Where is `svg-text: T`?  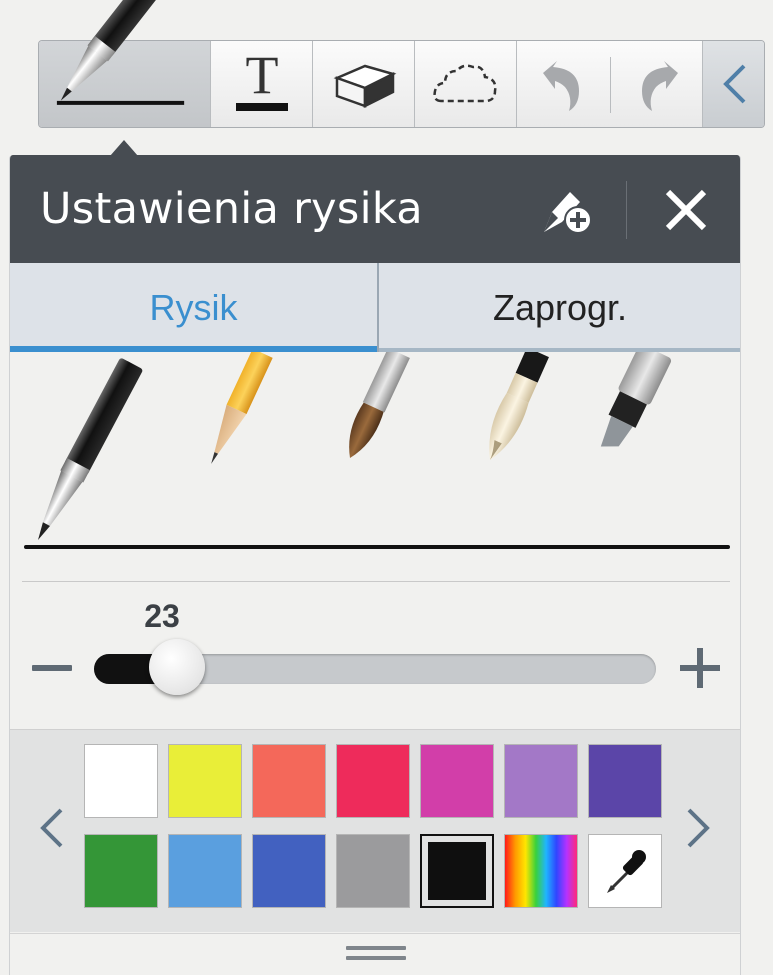
svg-text: T is located at coordinates (261, 78).